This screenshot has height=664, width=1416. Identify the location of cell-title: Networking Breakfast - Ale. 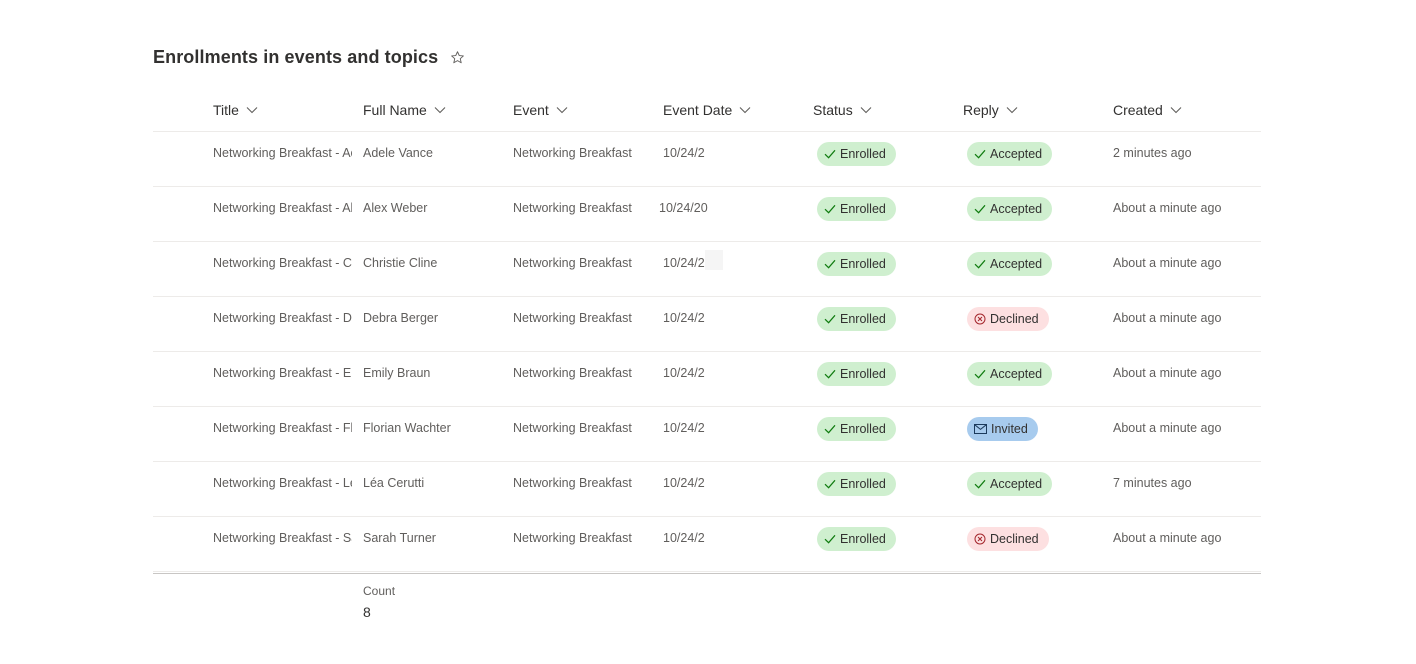
(282, 208).